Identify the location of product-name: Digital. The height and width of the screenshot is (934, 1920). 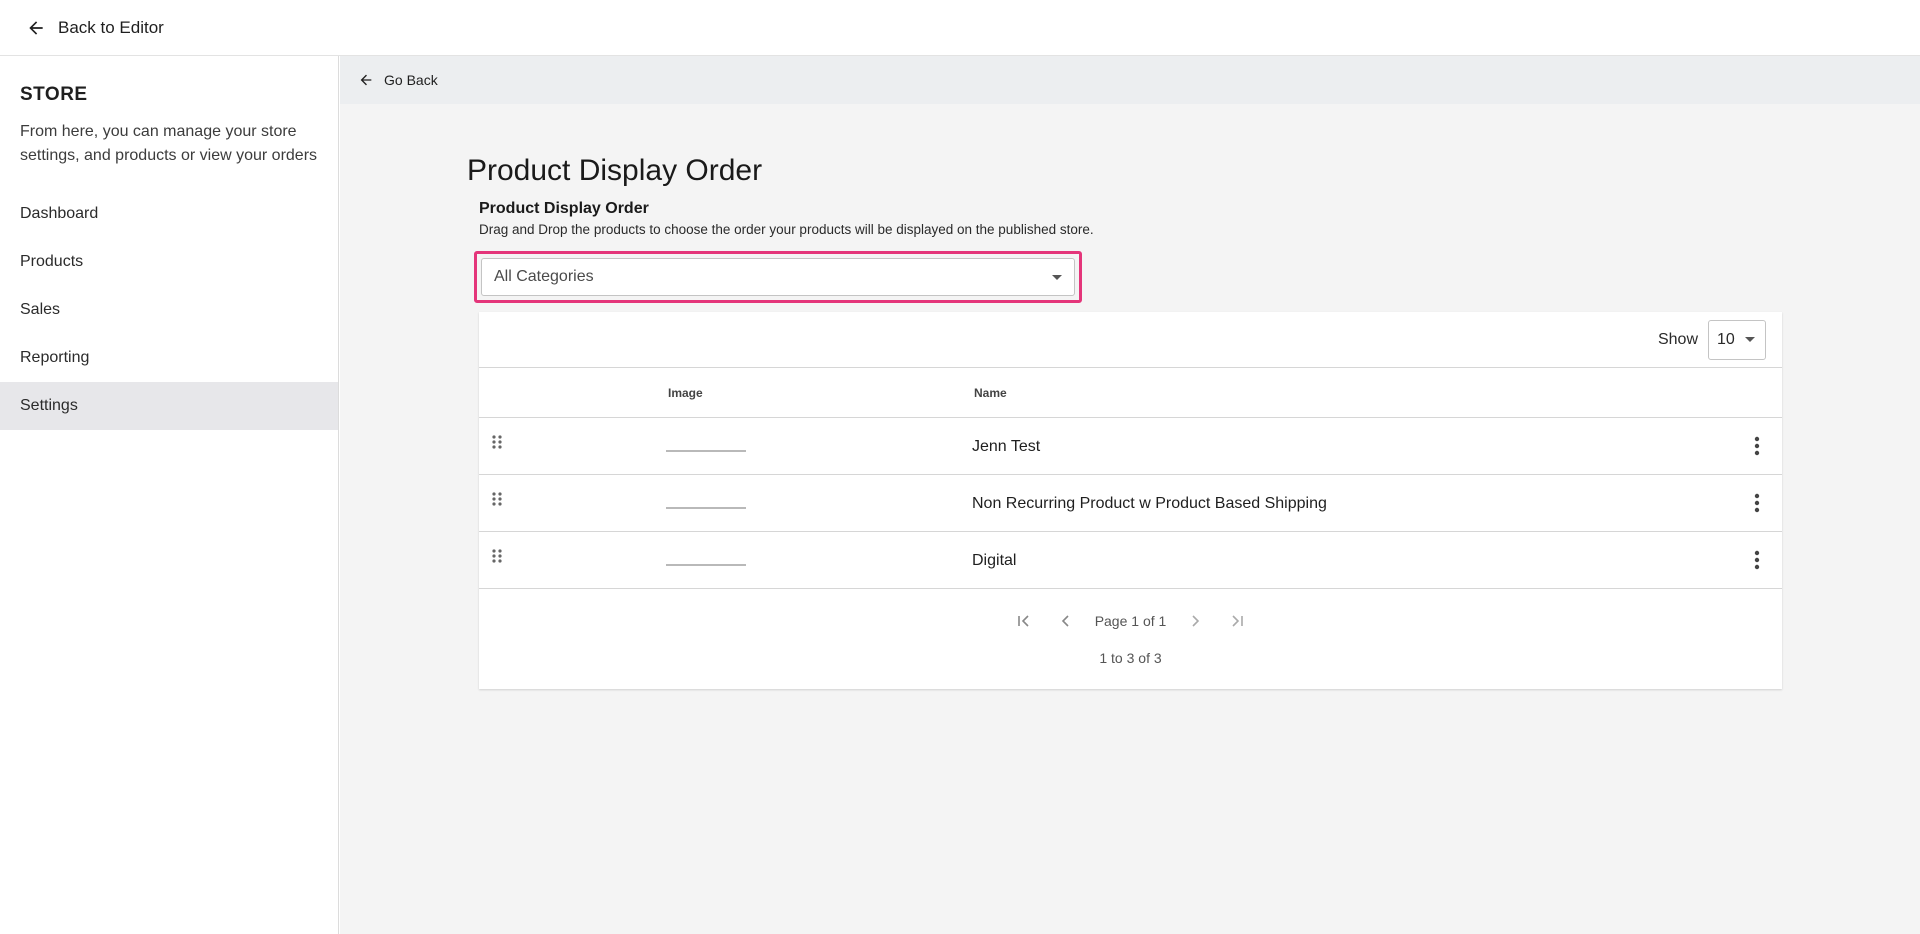
(994, 560).